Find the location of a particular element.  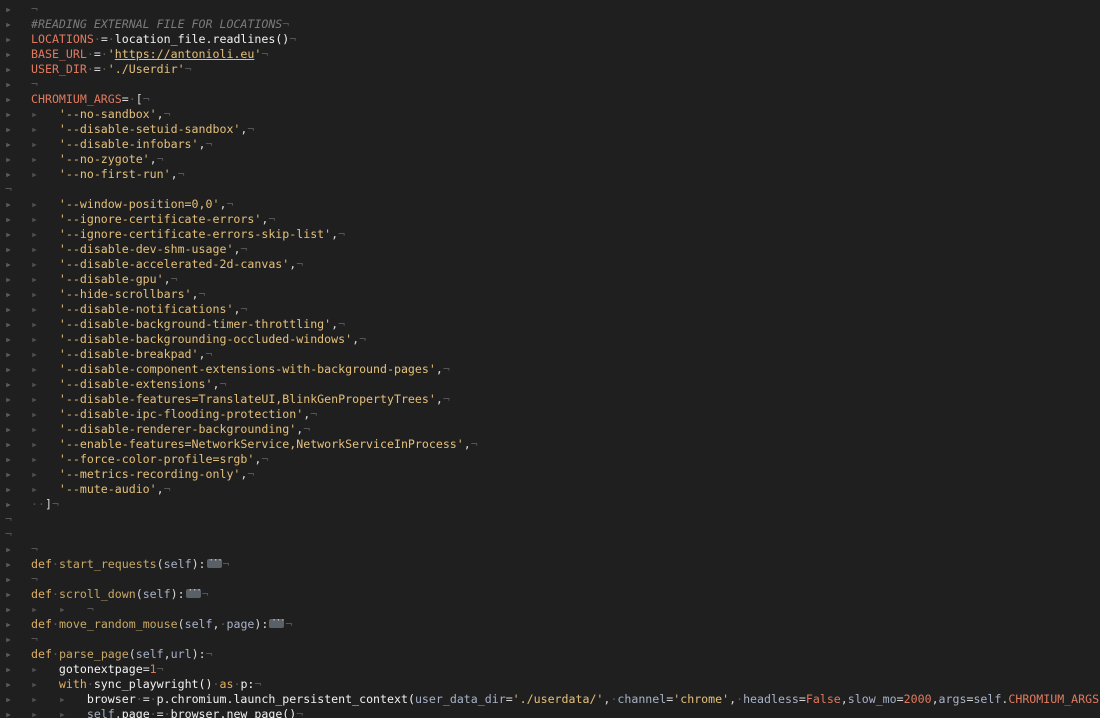

code-line: ▸ ▸ '--force-color-profile=srgb',¬ is located at coordinates (550, 459).